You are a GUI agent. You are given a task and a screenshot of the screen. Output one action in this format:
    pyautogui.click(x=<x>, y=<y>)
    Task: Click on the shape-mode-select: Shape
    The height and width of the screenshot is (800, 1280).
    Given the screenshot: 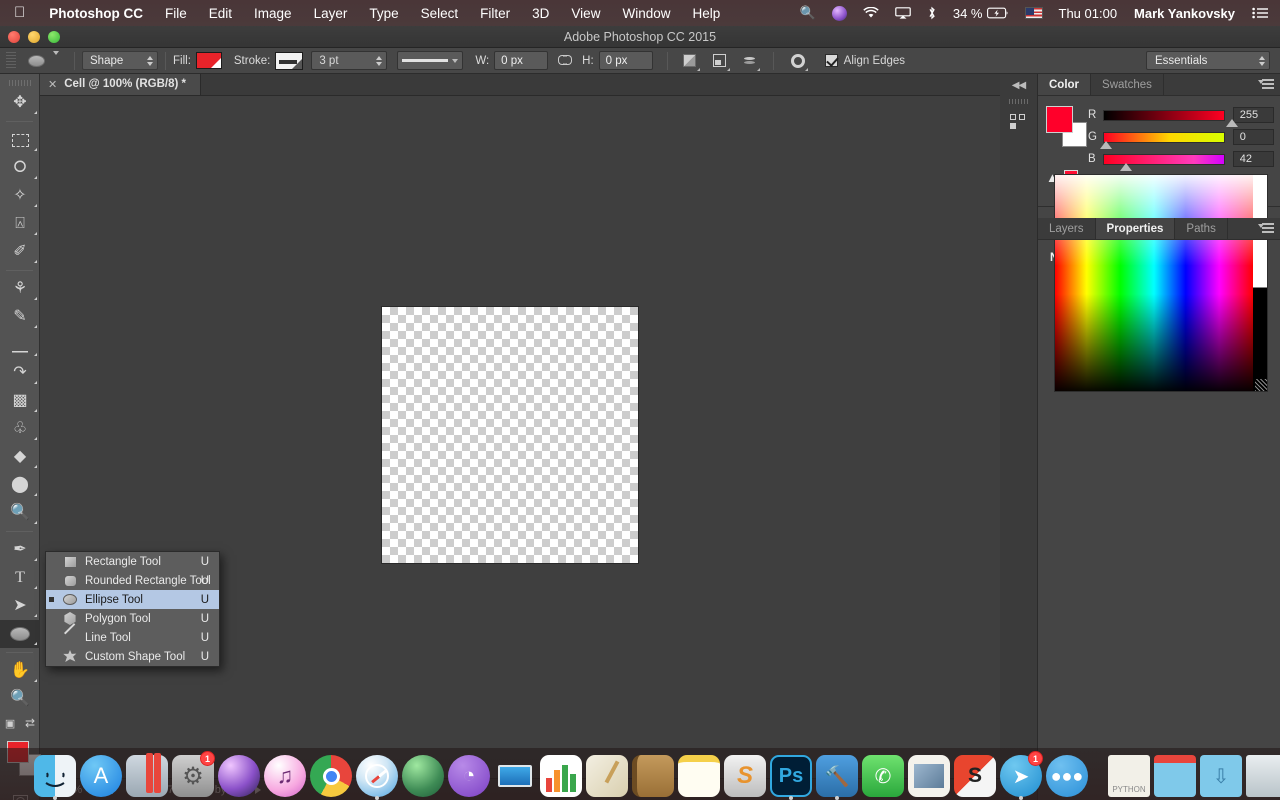 What is the action you would take?
    pyautogui.click(x=120, y=60)
    